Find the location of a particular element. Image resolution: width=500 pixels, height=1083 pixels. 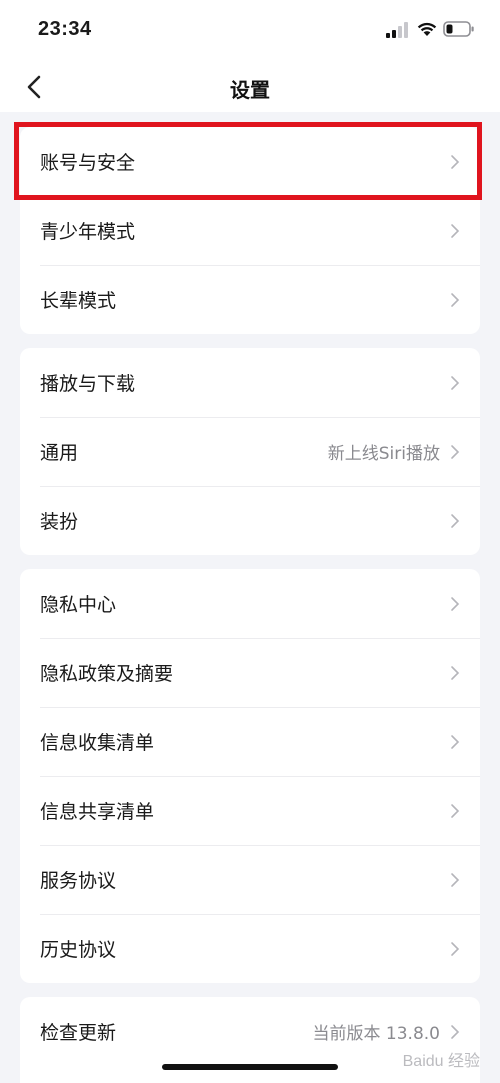

battery-icon is located at coordinates (458, 29).